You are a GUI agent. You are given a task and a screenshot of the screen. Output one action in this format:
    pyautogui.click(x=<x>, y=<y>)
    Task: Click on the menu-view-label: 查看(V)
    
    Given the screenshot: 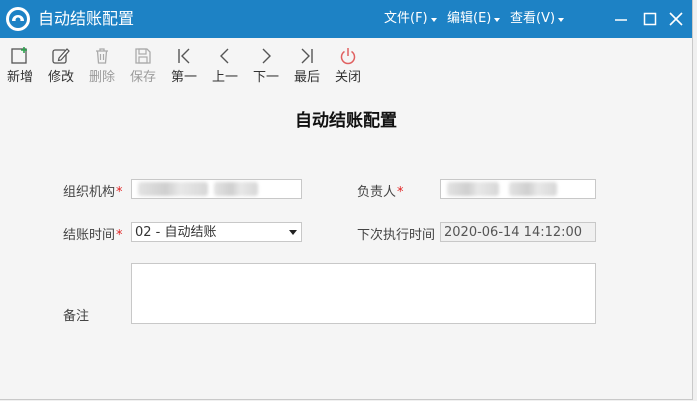 What is the action you would take?
    pyautogui.click(x=533, y=18)
    